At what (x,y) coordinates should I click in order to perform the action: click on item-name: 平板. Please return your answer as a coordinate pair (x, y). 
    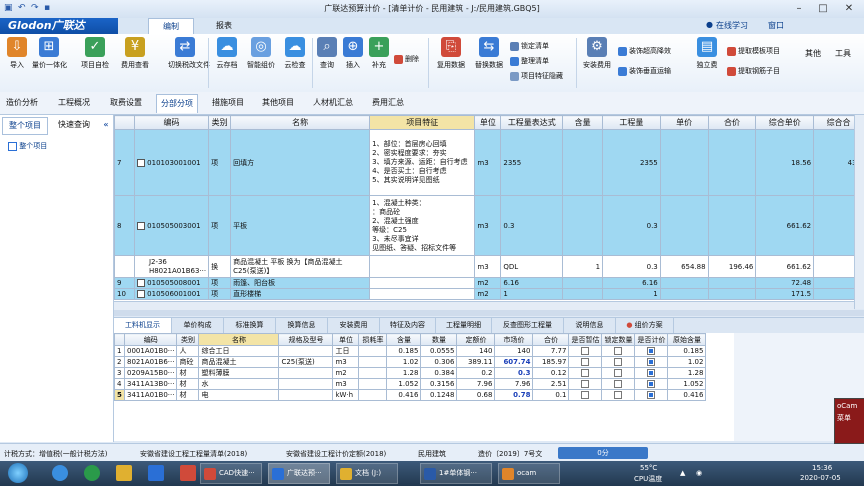
    Looking at the image, I should click on (300, 225).